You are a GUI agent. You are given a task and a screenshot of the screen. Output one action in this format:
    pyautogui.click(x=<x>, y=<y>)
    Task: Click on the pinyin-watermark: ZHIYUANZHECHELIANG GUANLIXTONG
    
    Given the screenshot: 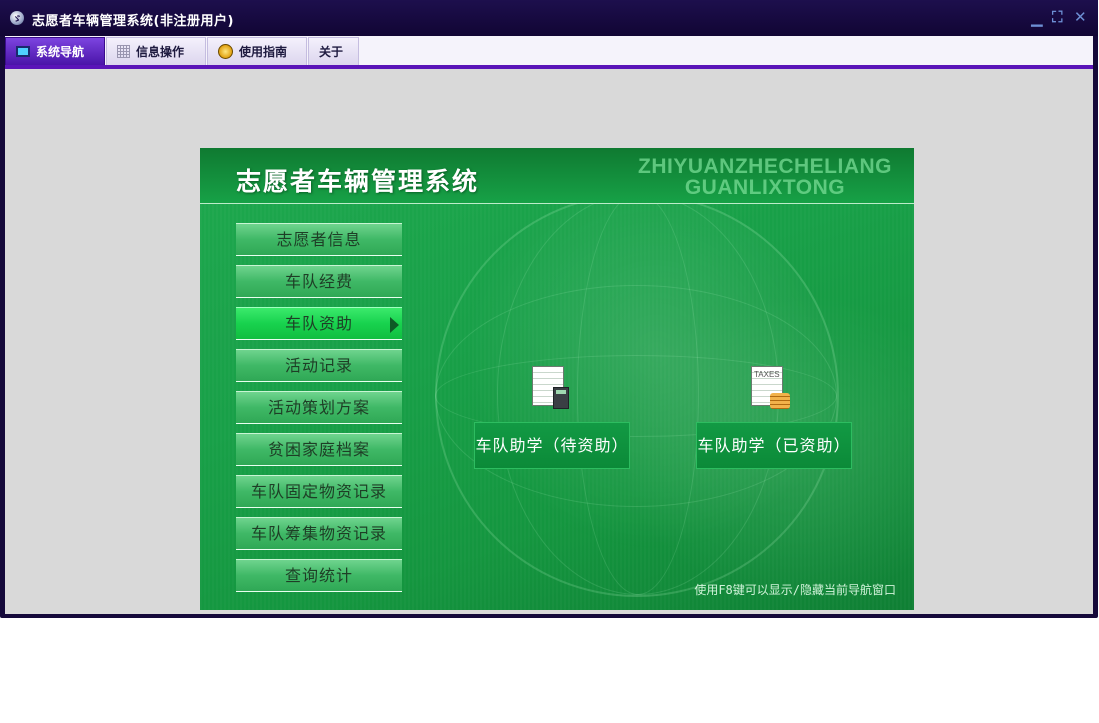 What is the action you would take?
    pyautogui.click(x=765, y=177)
    